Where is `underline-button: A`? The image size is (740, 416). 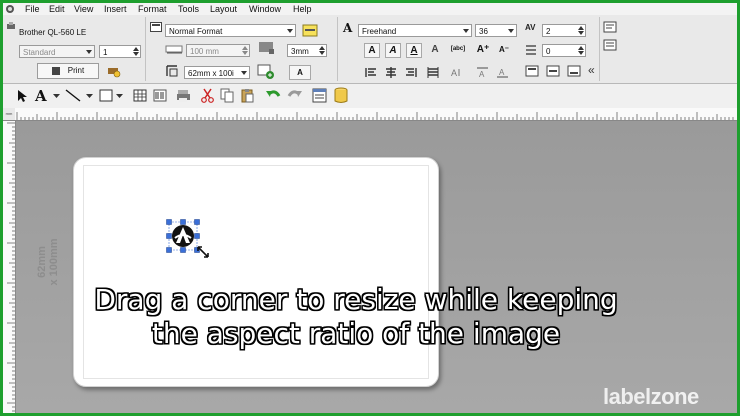 underline-button: A is located at coordinates (414, 50).